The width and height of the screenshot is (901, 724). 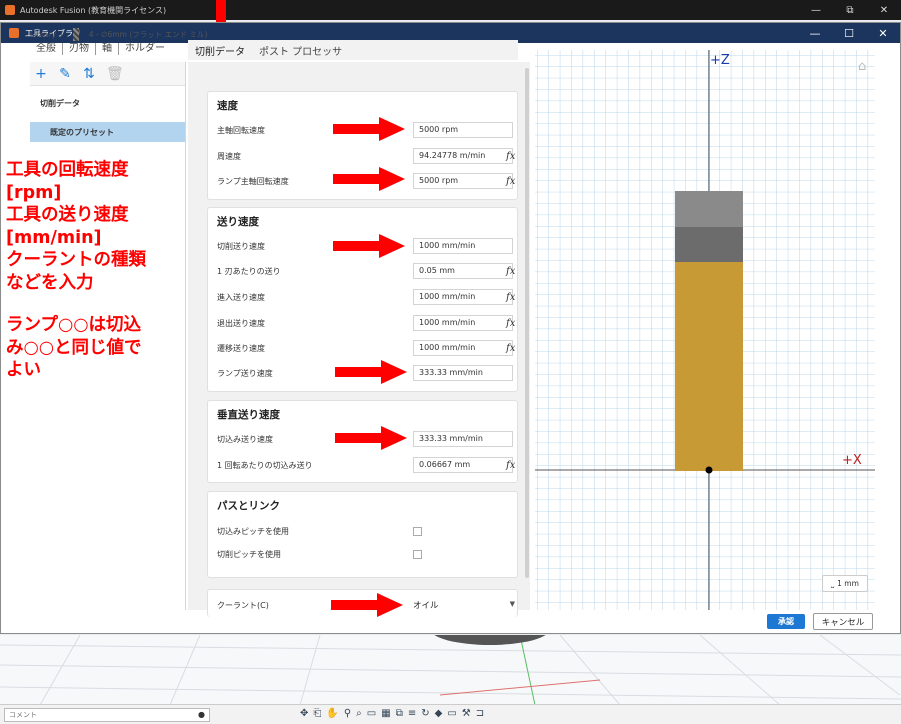 What do you see at coordinates (463, 246) in the screenshot?
I see `cutting-feed-input: 1000 mm/min` at bounding box center [463, 246].